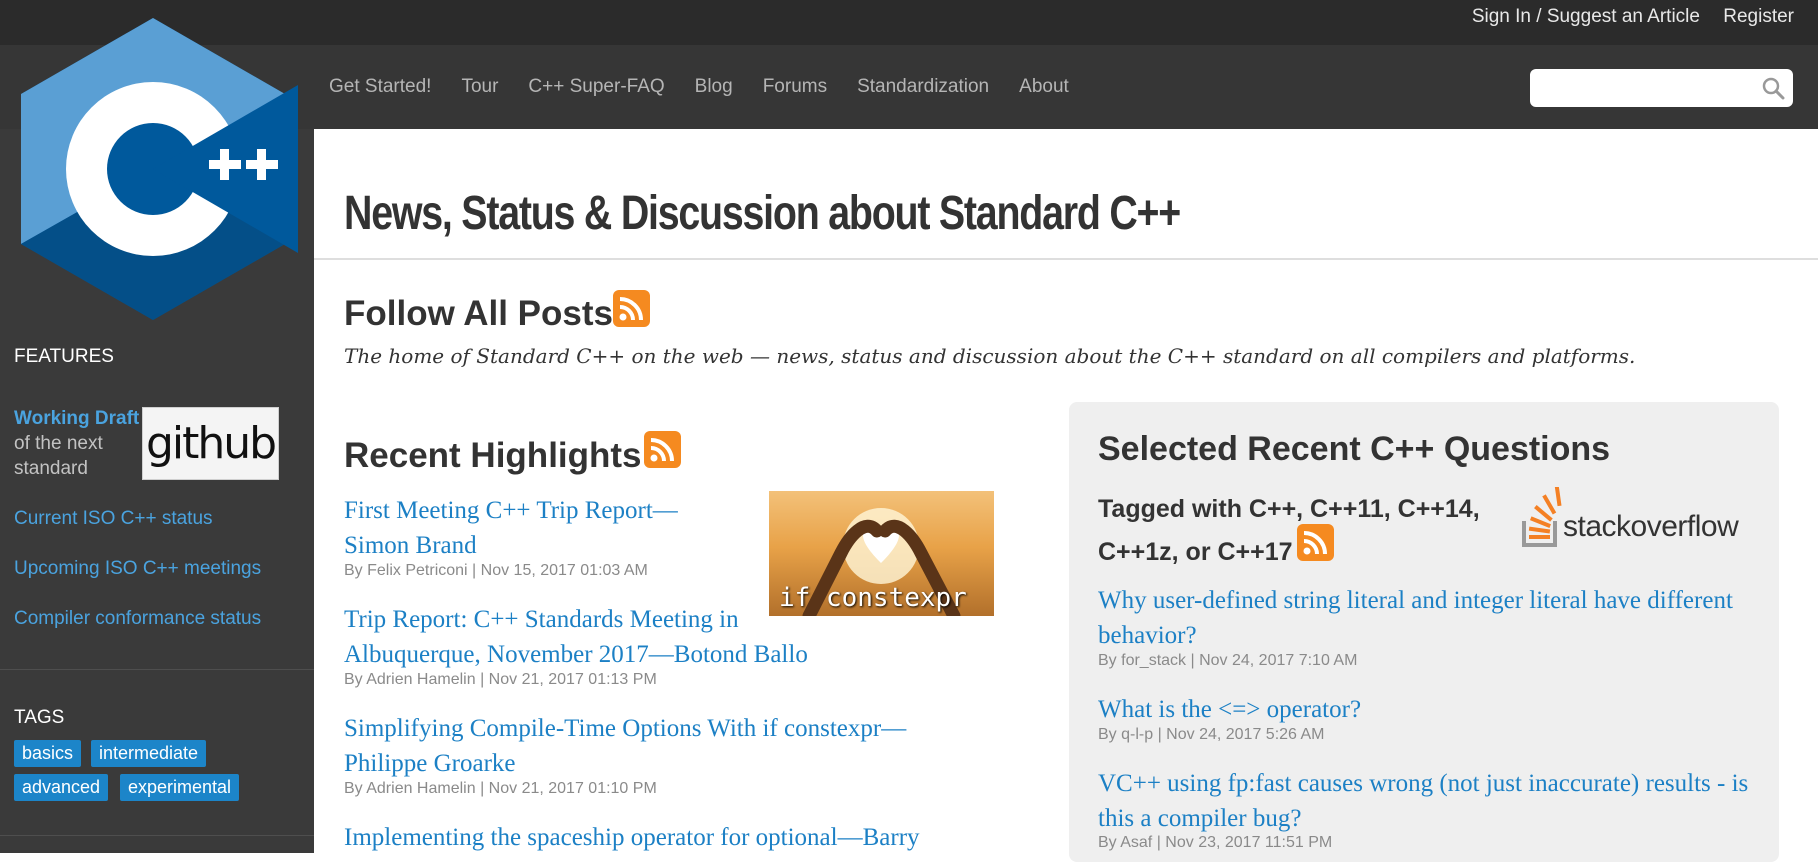 This screenshot has height=862, width=1818. I want to click on github-logo: github, so click(210, 443).